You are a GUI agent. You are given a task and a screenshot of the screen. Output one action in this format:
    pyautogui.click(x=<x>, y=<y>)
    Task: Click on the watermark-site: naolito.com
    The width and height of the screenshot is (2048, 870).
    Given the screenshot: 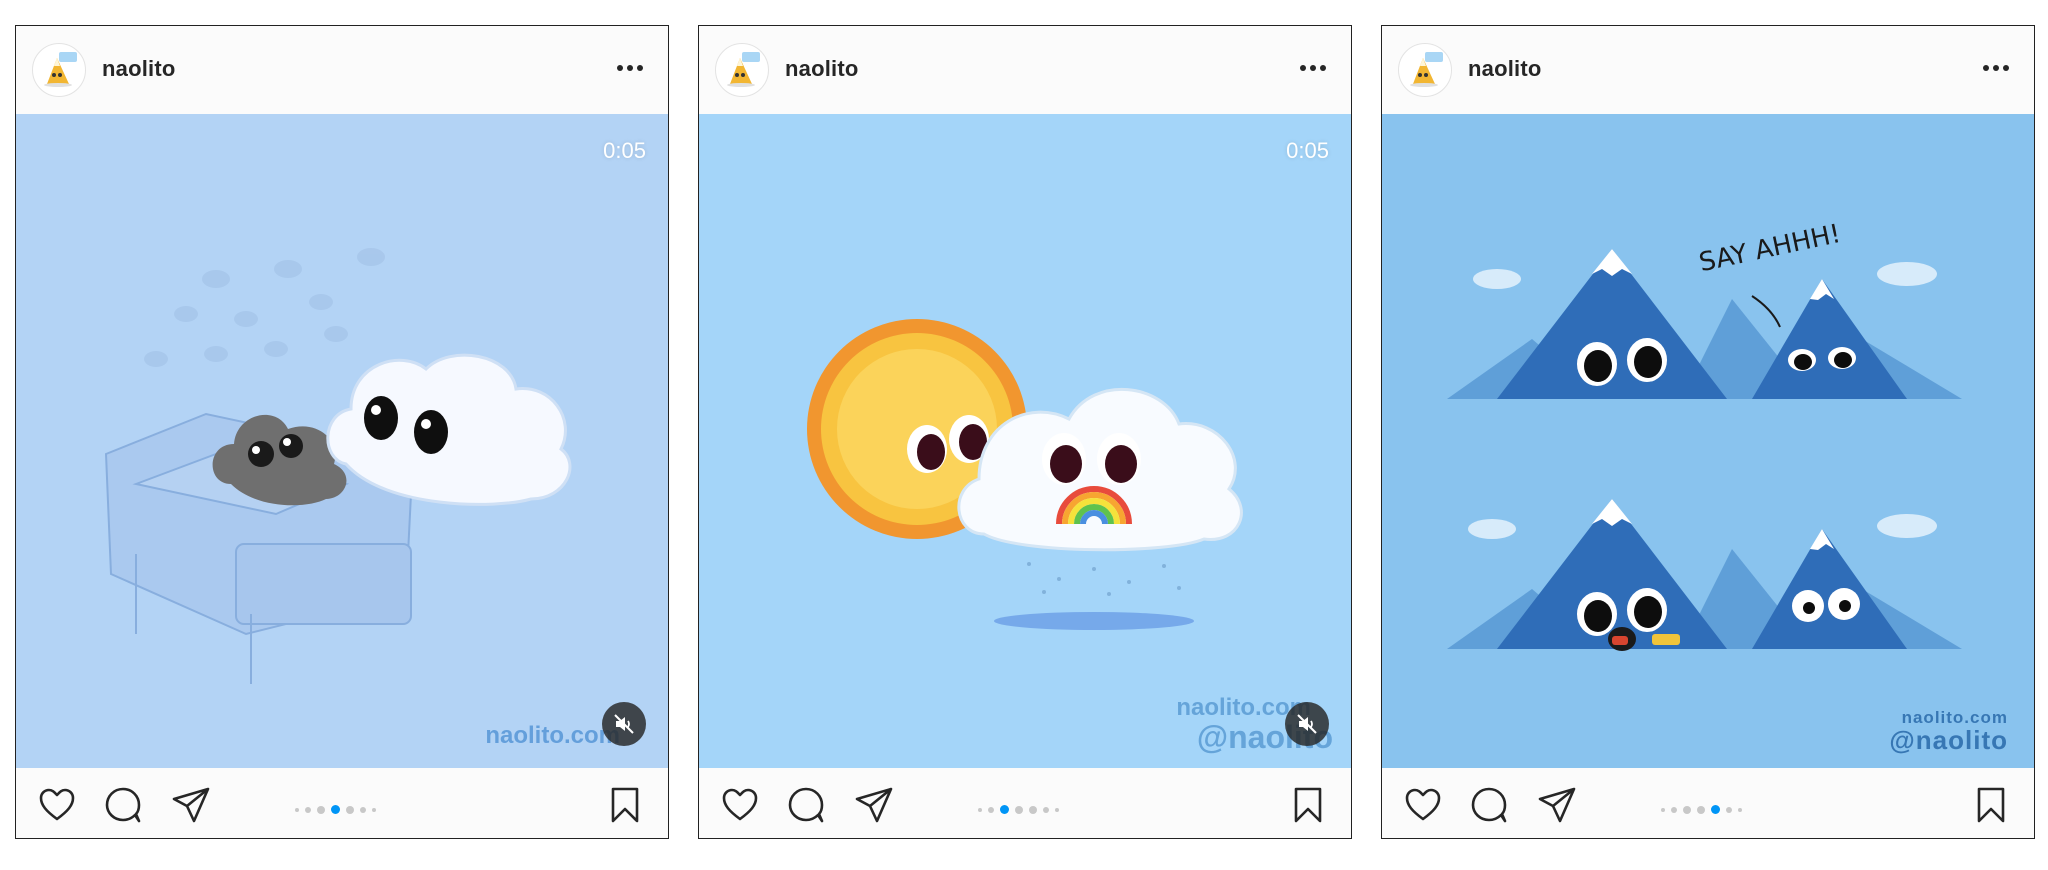 What is the action you would take?
    pyautogui.click(x=552, y=735)
    